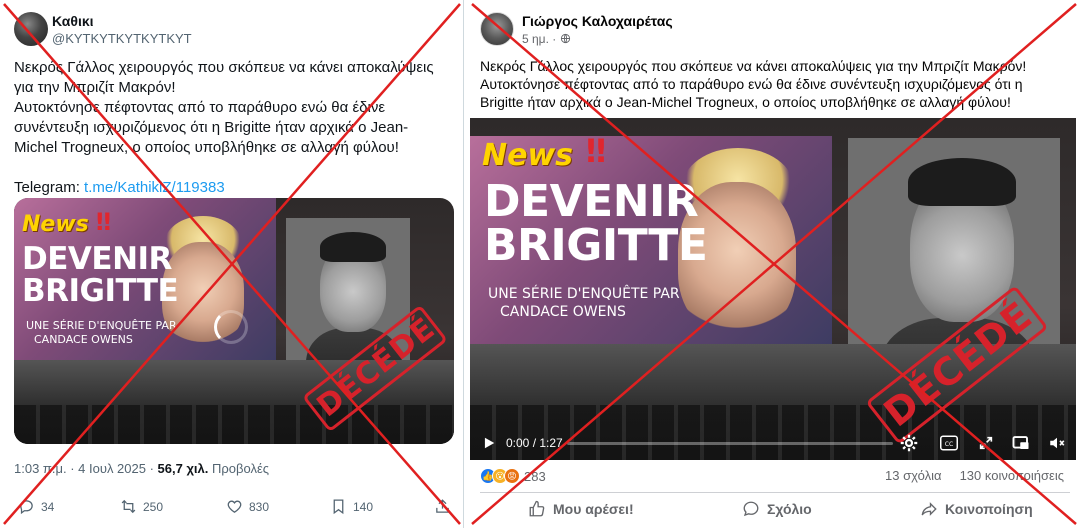 Image resolution: width=1080 pixels, height=528 pixels. Describe the element at coordinates (363, 506) in the screenshot. I see `bookmark-count: 140` at that location.